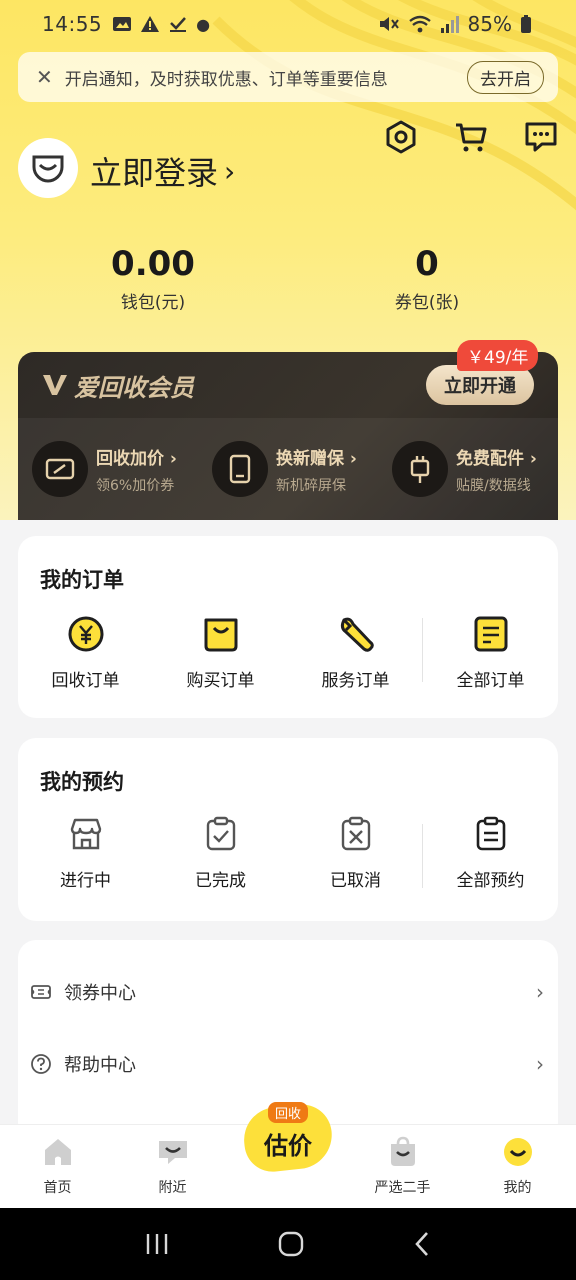 Image resolution: width=576 pixels, height=1280 pixels. I want to click on warning-icon, so click(150, 24).